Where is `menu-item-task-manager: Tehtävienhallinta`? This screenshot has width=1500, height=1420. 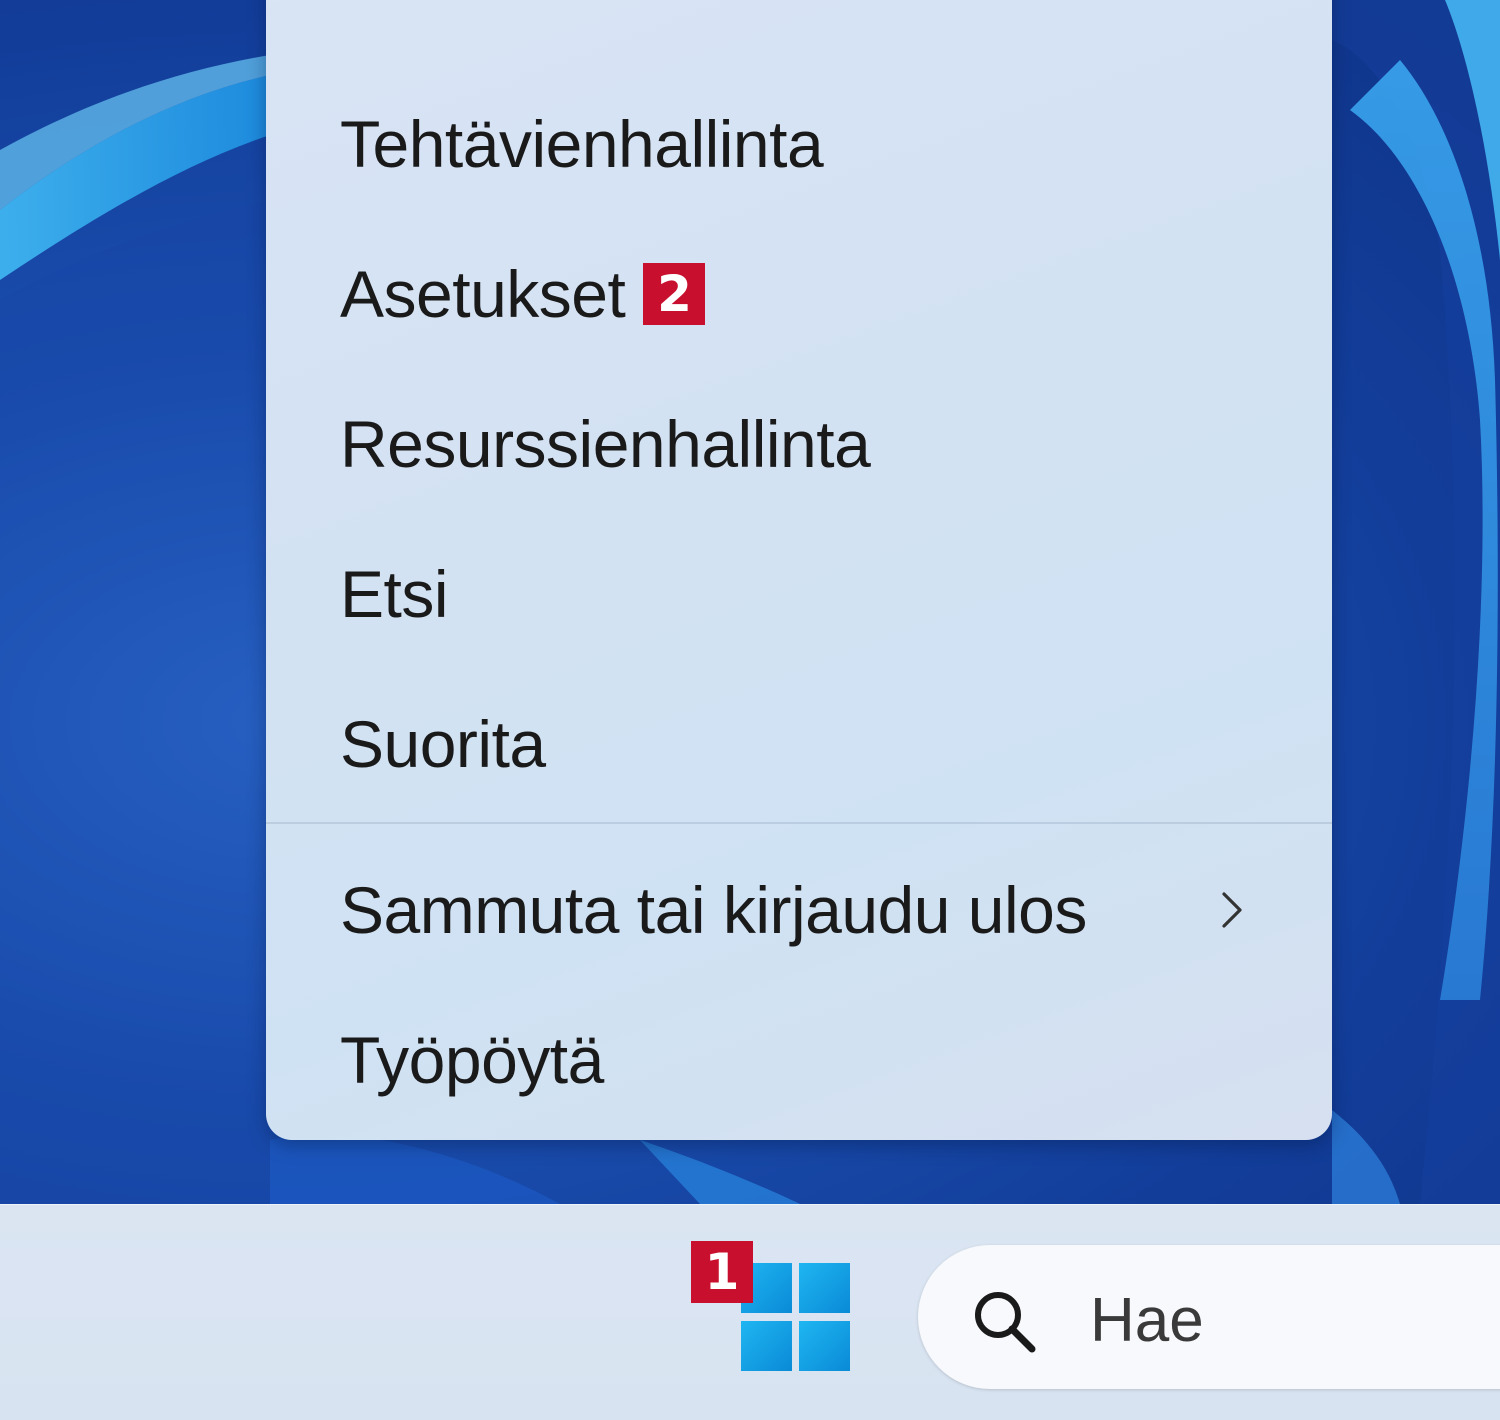
menu-item-task-manager: Tehtävienhallinta is located at coordinates (799, 144).